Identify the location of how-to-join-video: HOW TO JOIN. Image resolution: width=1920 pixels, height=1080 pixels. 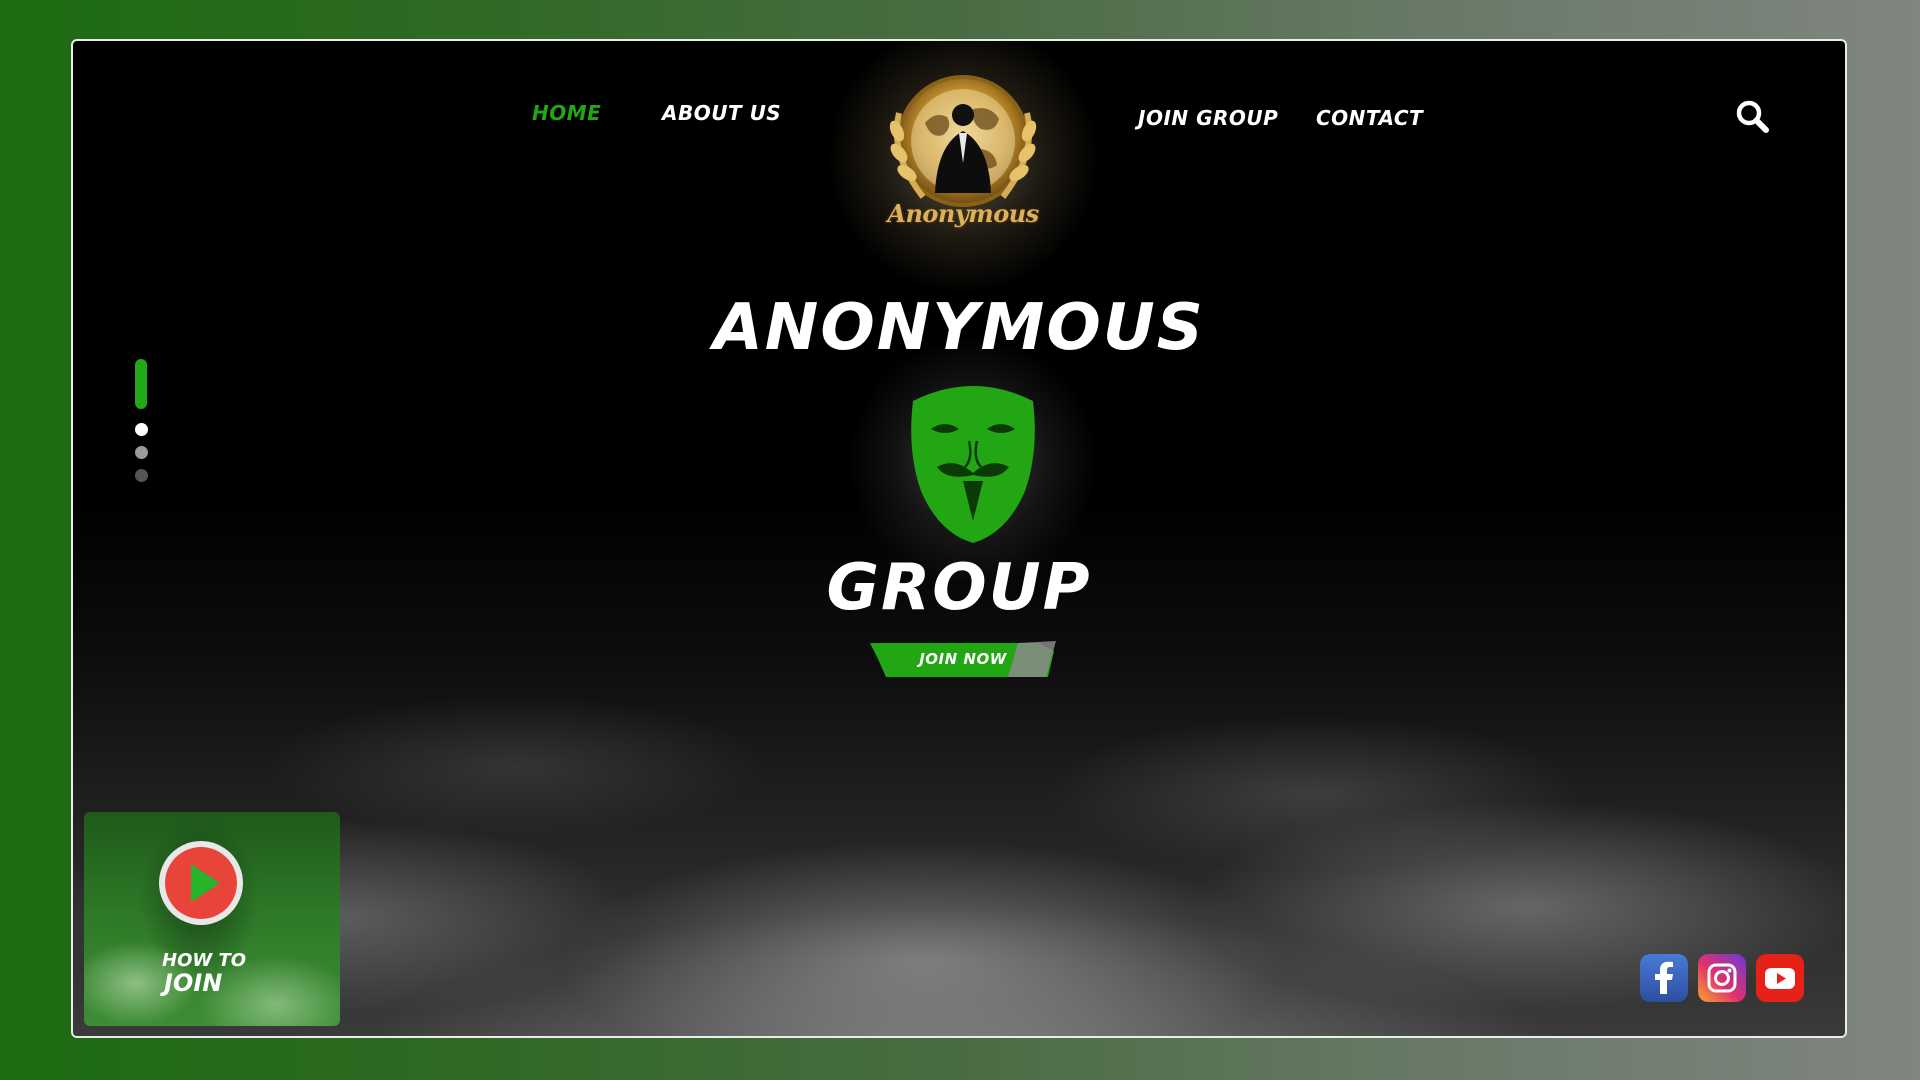
(212, 919).